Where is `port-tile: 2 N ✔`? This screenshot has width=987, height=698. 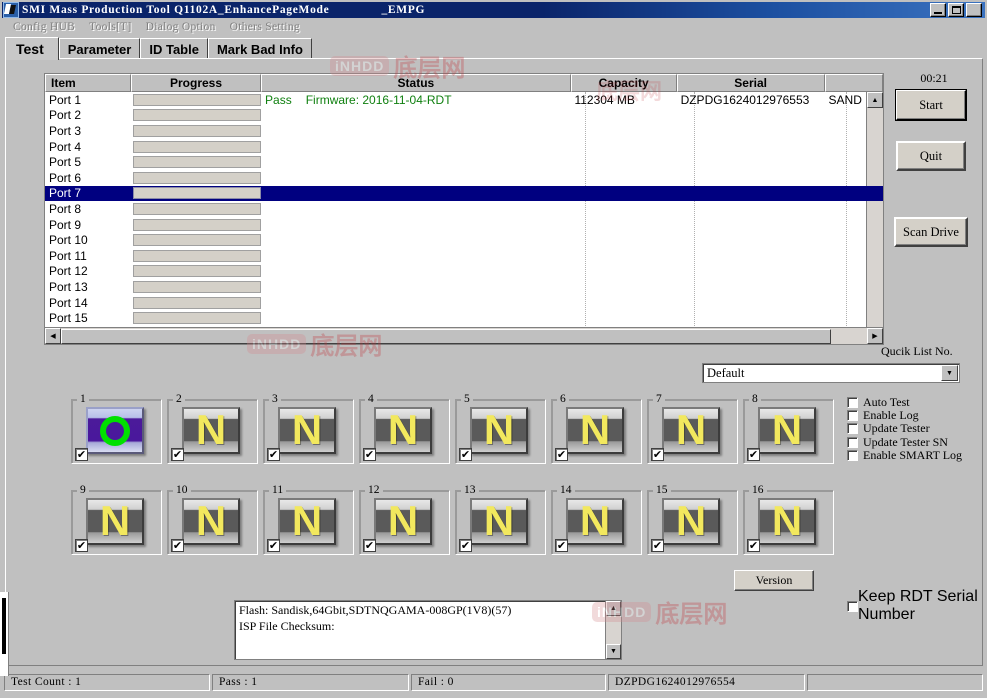
port-tile: 2 N ✔ is located at coordinates (212, 429).